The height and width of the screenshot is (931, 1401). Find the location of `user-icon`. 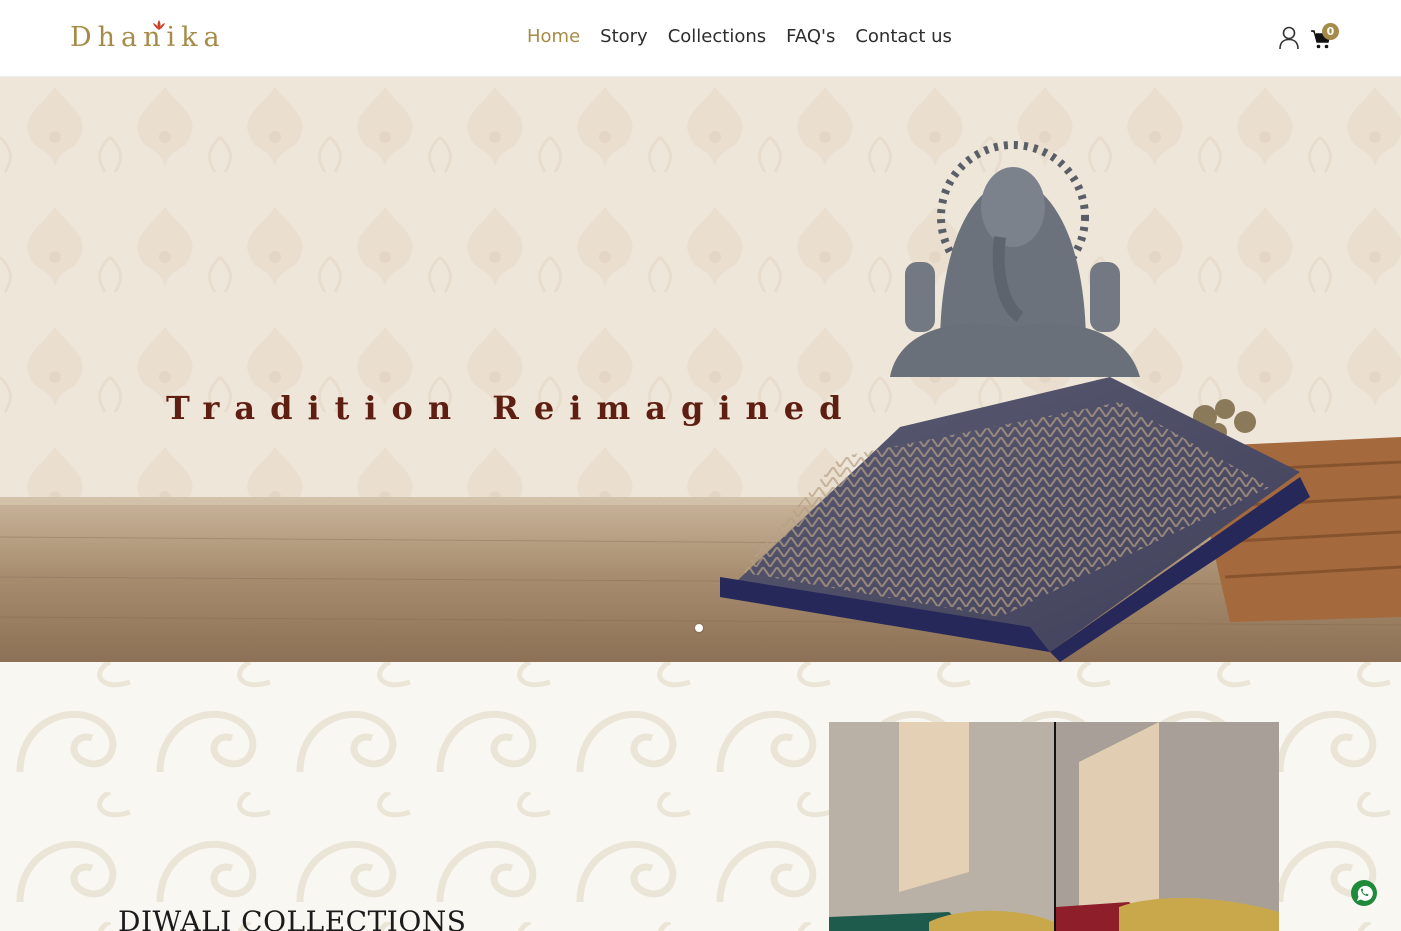

user-icon is located at coordinates (1289, 38).